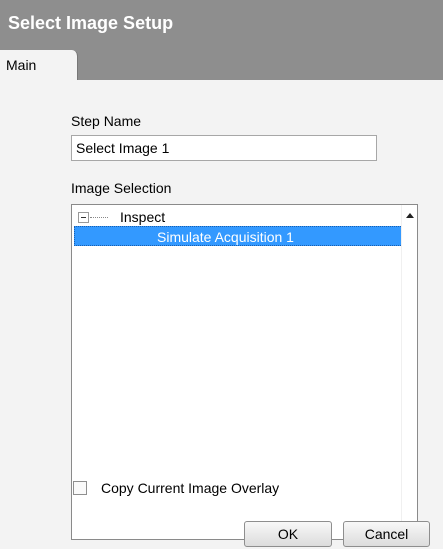  Describe the element at coordinates (83, 217) in the screenshot. I see `collapse-icon` at that location.